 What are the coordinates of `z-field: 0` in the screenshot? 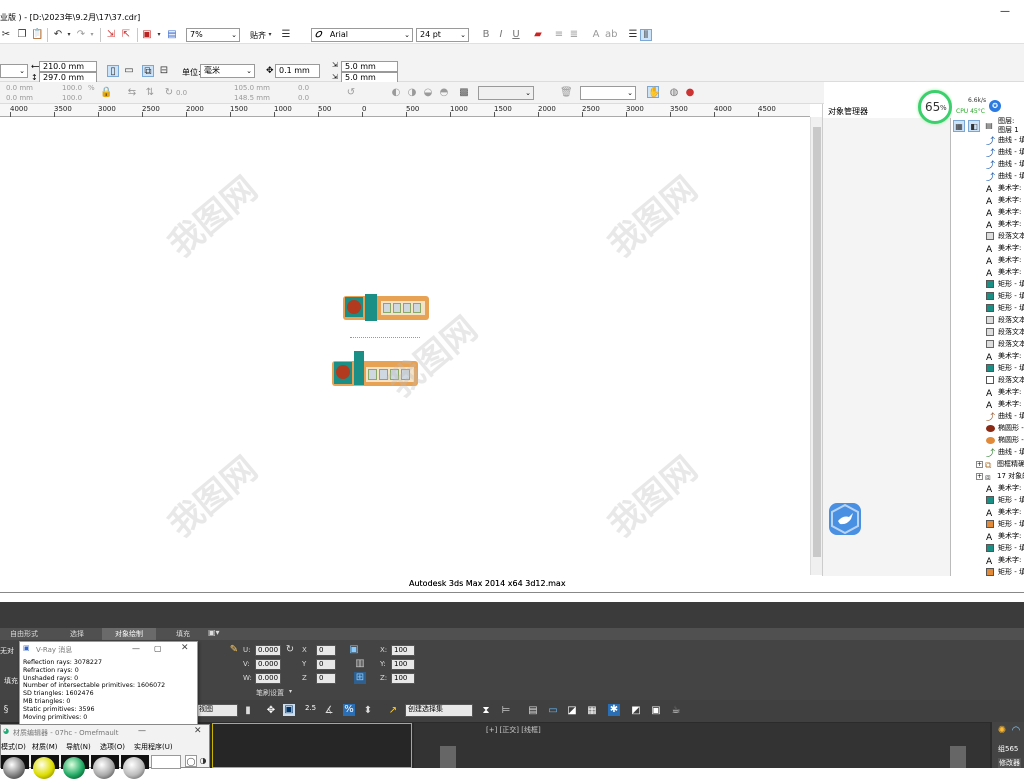 It's located at (326, 678).